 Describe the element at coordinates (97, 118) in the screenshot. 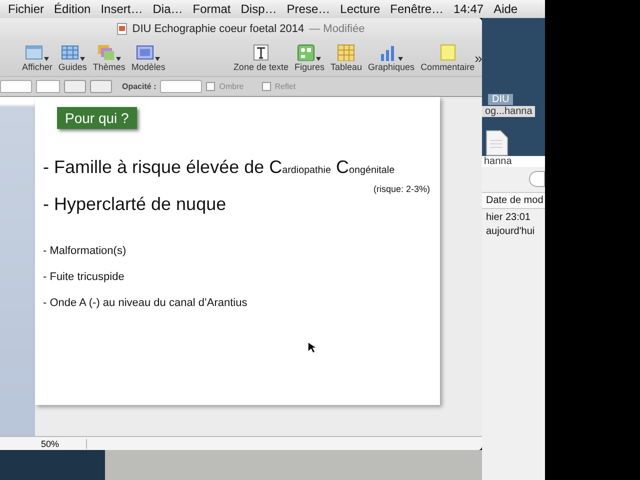

I see `slide-title: Pour qui ?` at that location.